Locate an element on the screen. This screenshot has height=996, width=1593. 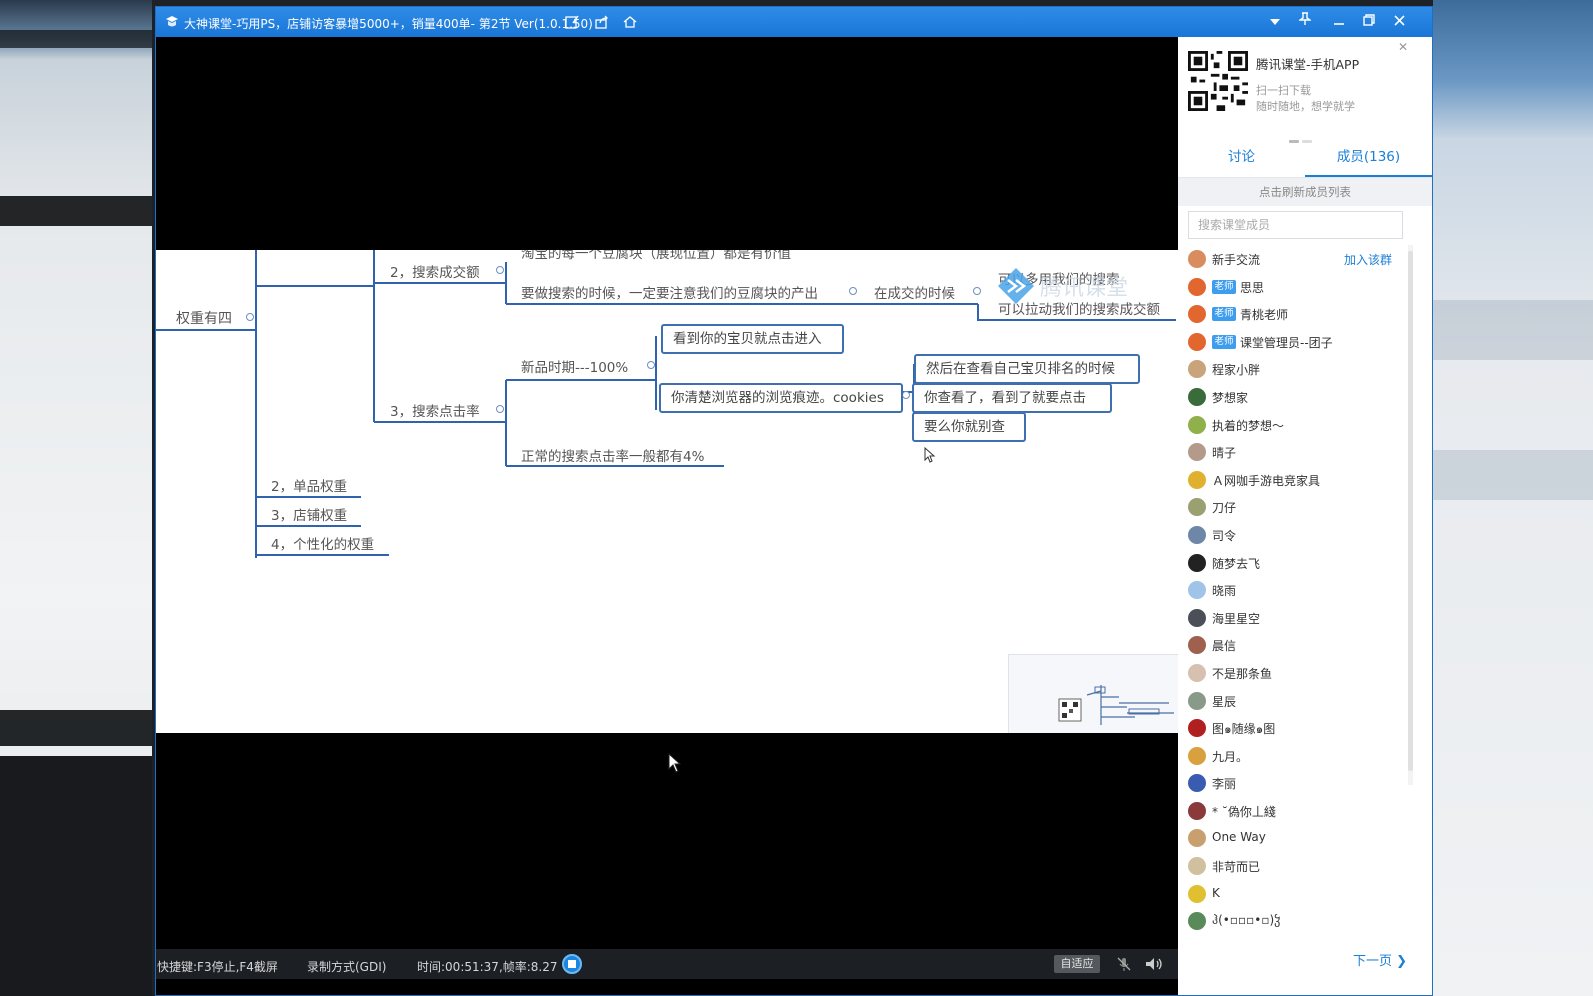
mic-muted-icon is located at coordinates (1124, 964).